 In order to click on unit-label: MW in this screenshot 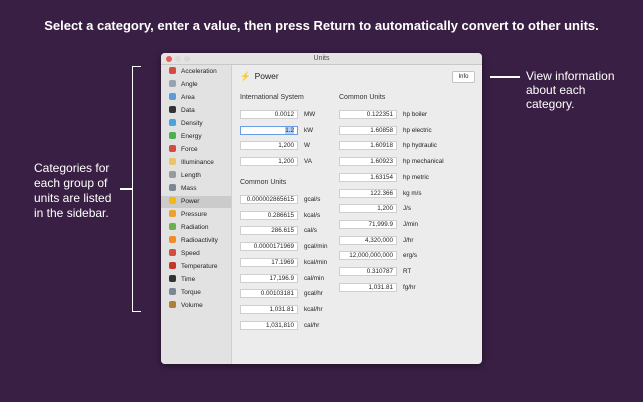, I will do `click(310, 114)`.